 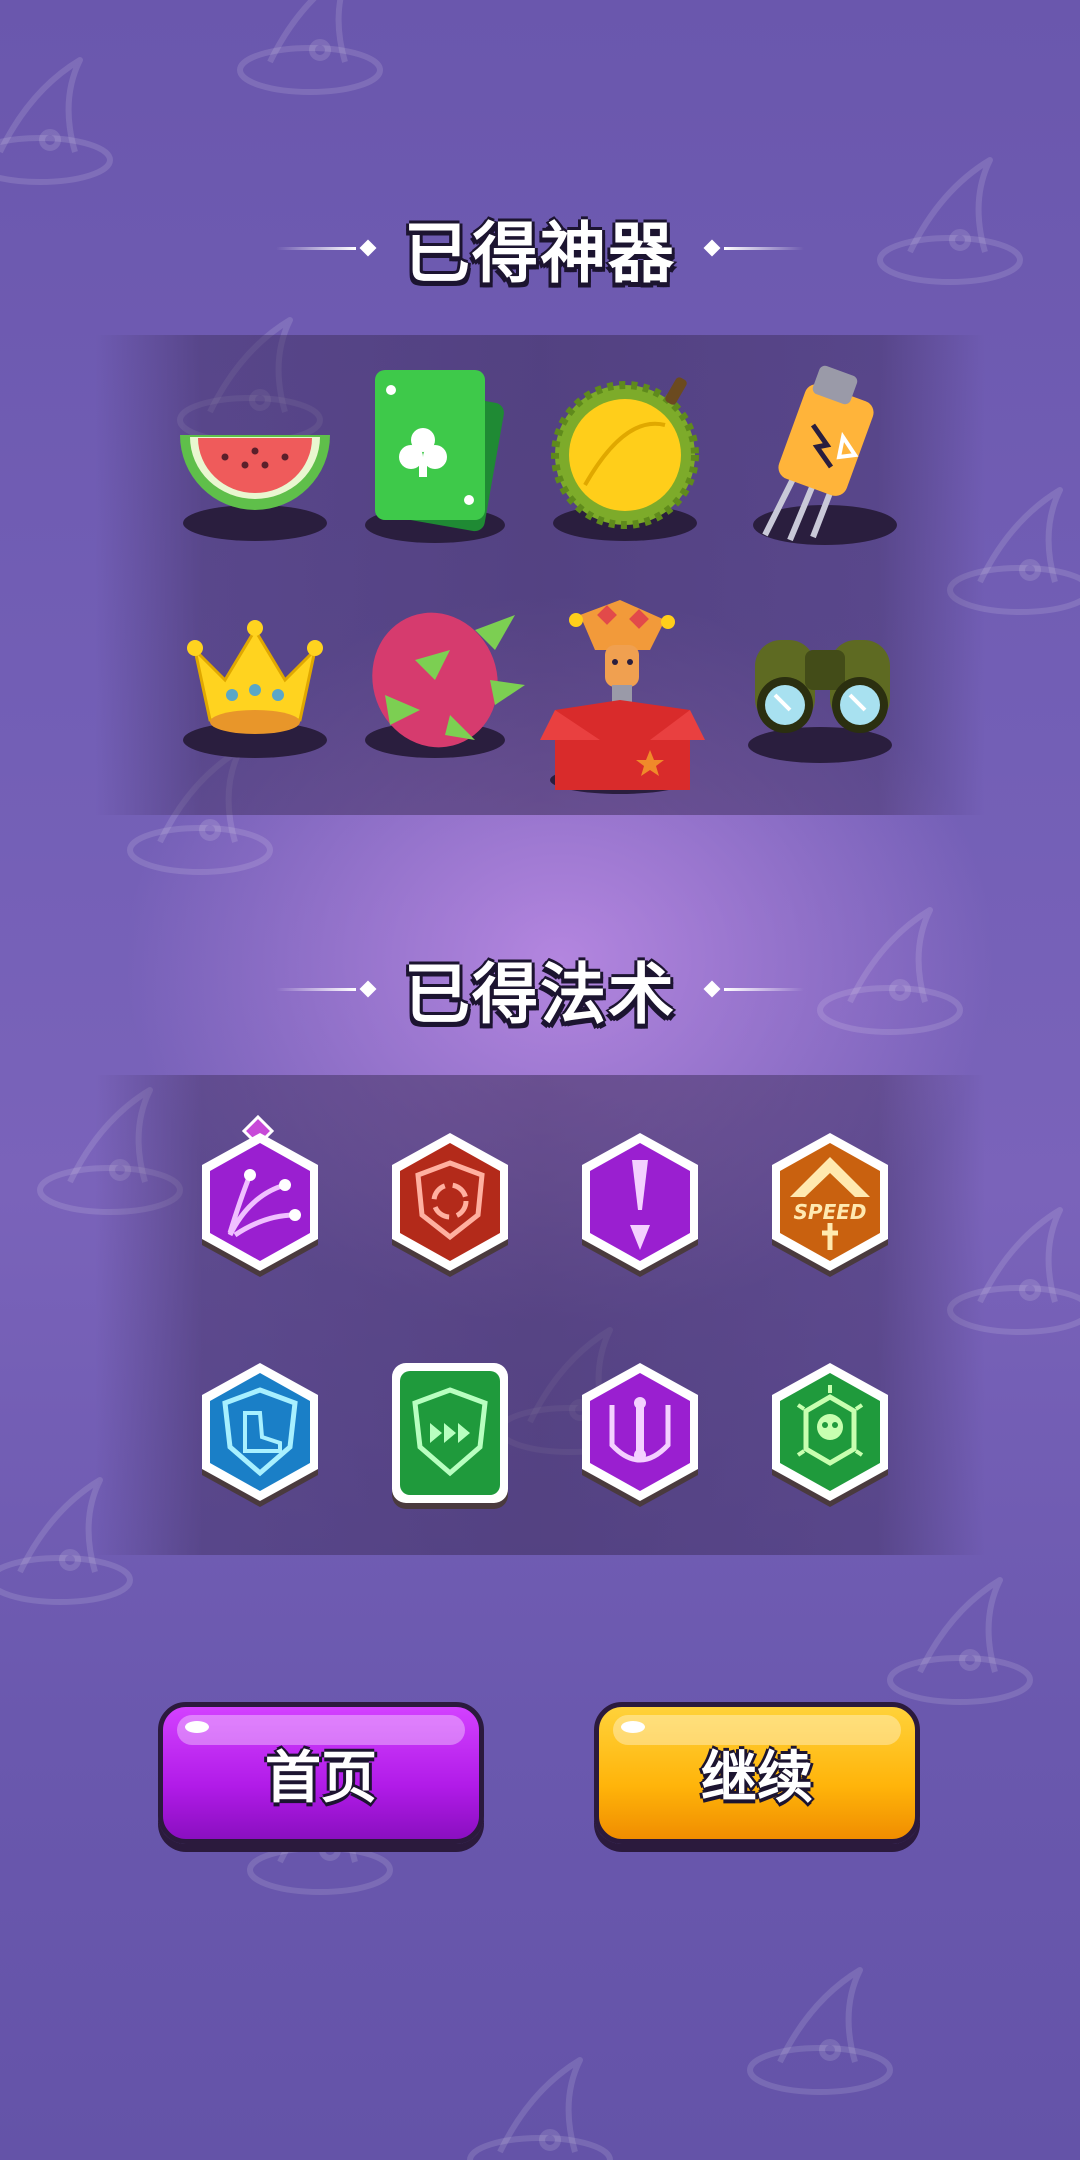 I want to click on continue-button: 继续, so click(x=757, y=1773).